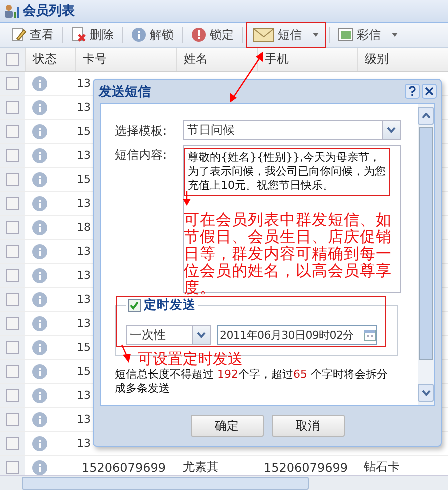 This screenshot has height=490, width=448. What do you see at coordinates (224, 482) in the screenshot?
I see `horizontal-scrollbar` at bounding box center [224, 482].